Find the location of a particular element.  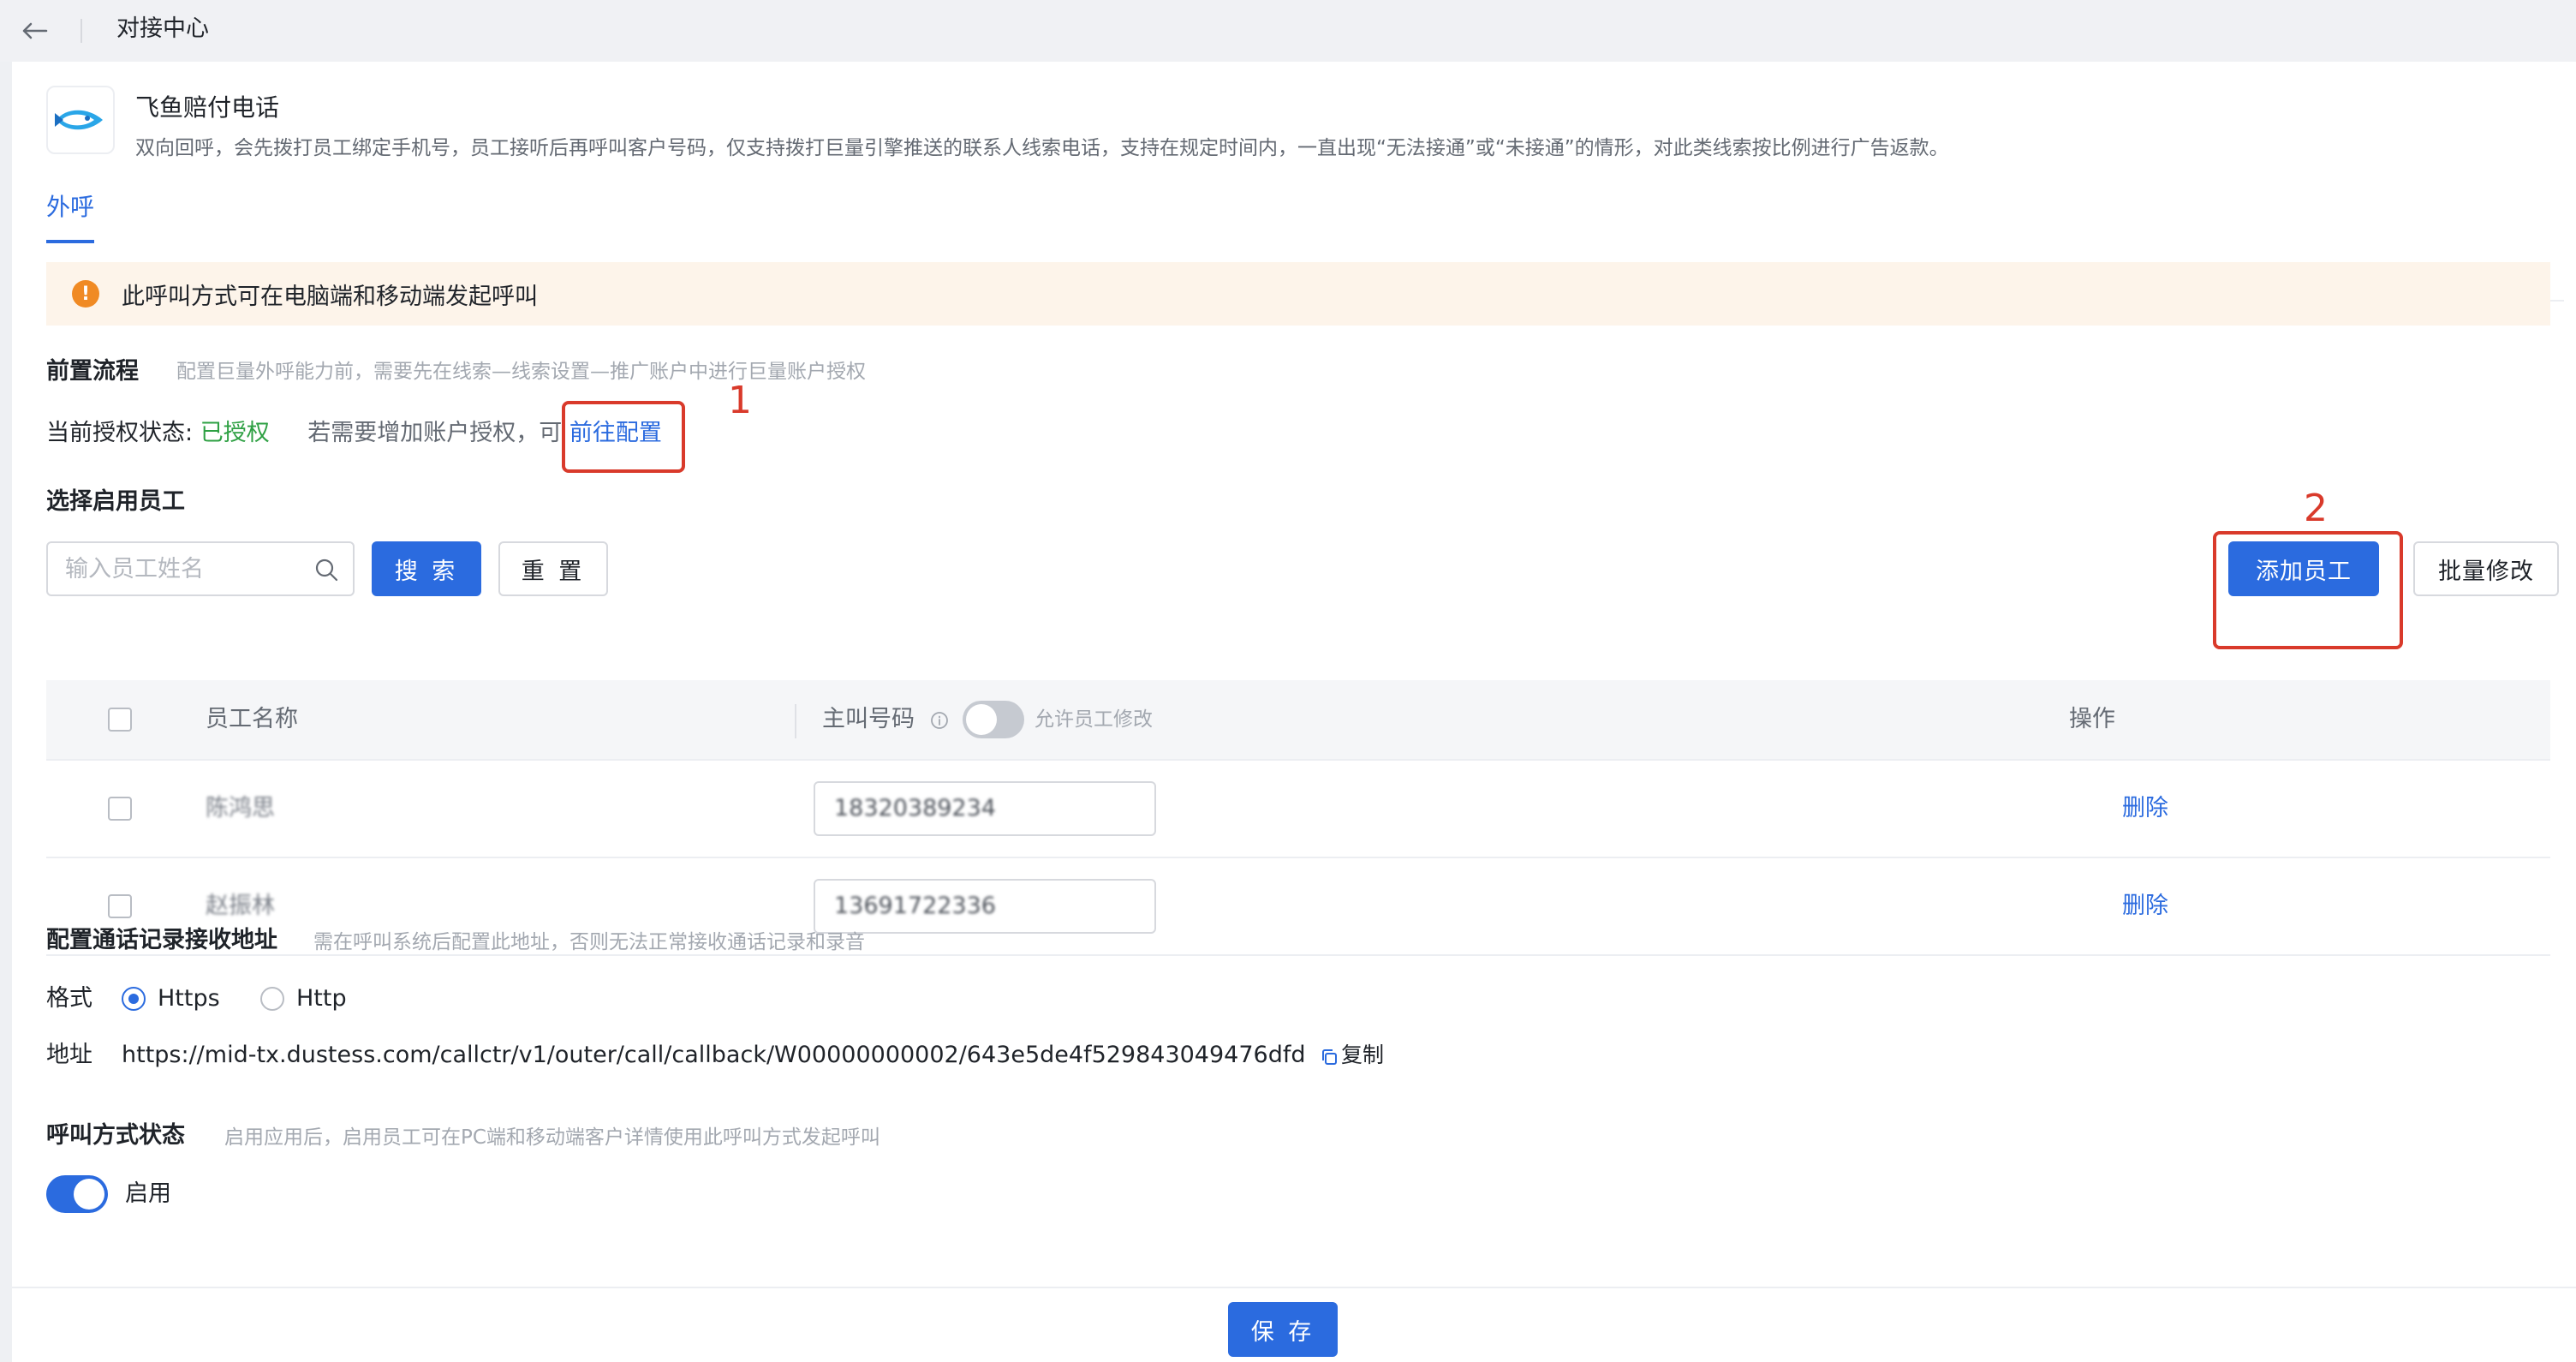

col-caller-number: 主叫号码 is located at coordinates (869, 719).